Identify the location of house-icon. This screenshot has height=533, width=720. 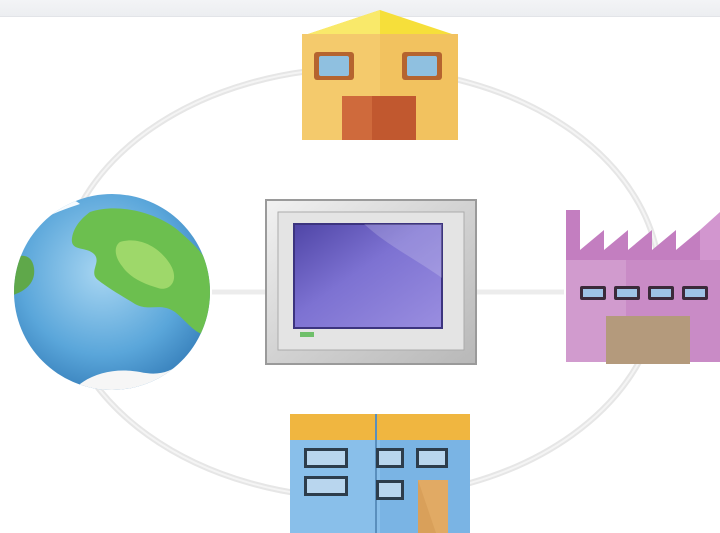
(380, 75).